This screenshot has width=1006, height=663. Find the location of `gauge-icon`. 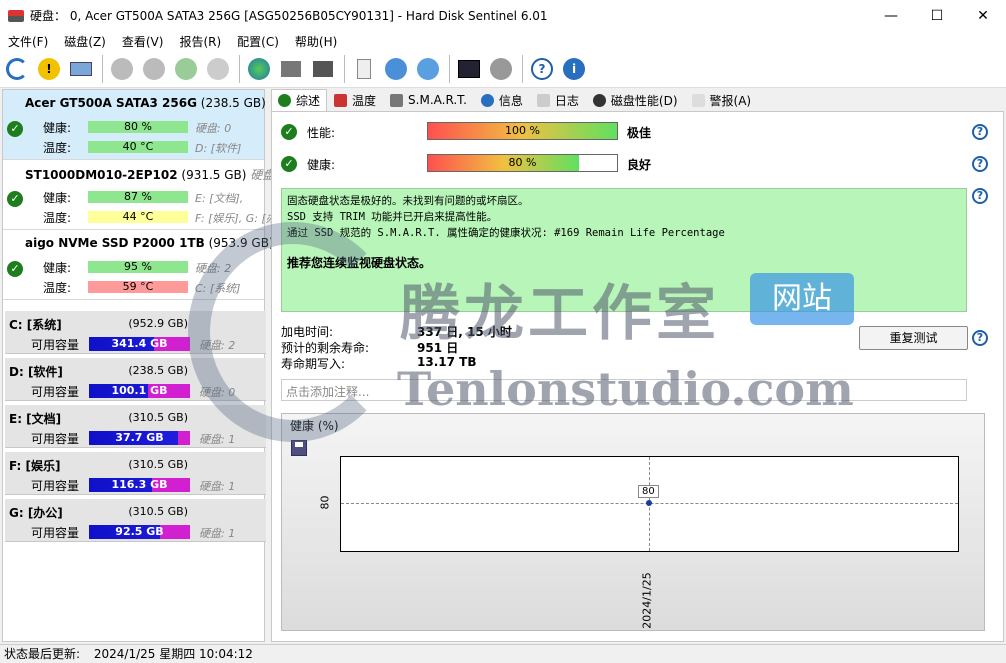

gauge-icon is located at coordinates (599, 100).